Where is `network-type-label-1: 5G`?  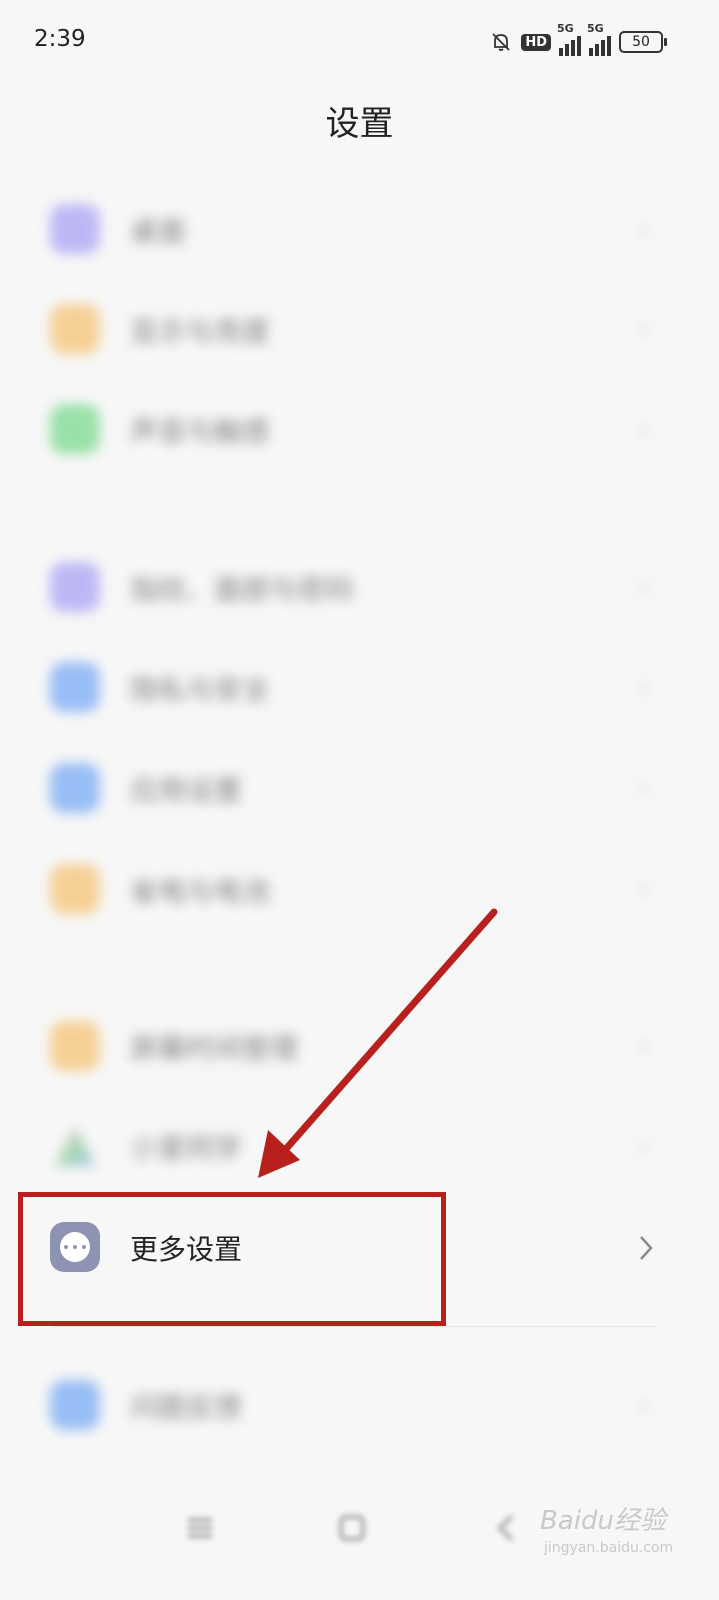
network-type-label-1: 5G is located at coordinates (565, 28).